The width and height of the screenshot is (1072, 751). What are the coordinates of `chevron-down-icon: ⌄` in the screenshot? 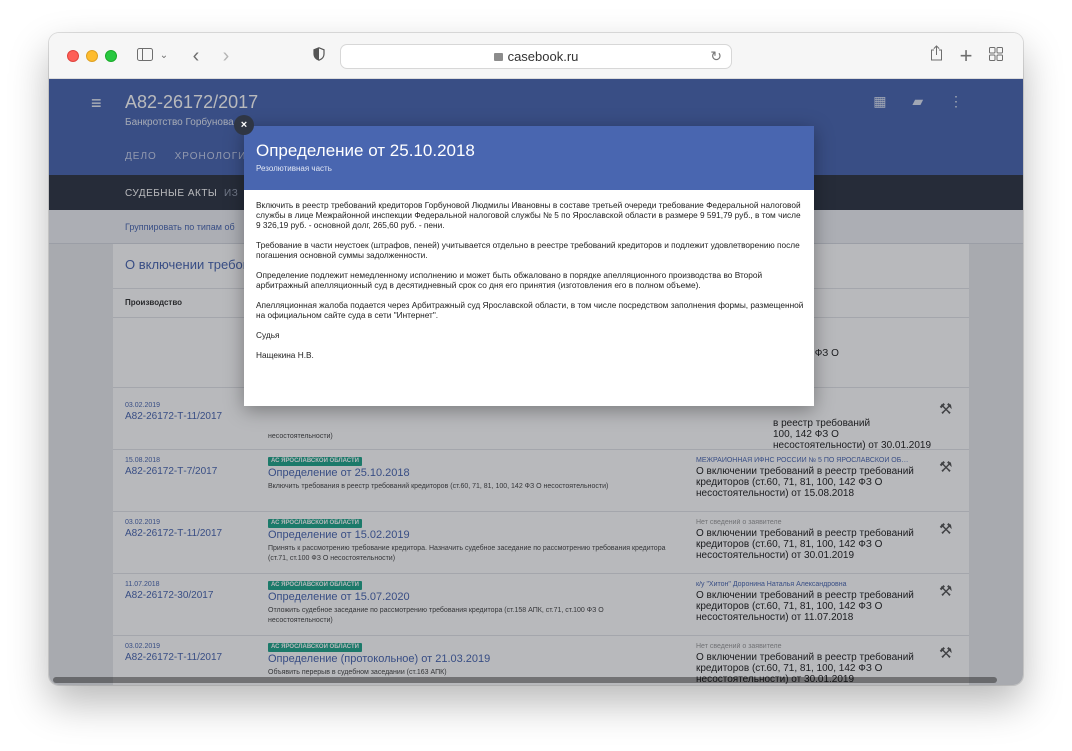 It's located at (164, 56).